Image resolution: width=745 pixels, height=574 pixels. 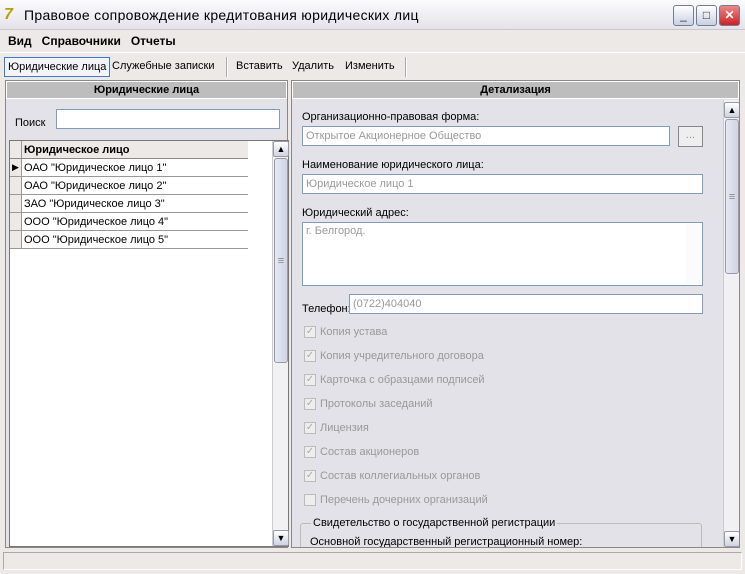 I want to click on phone-label: Телефон:, so click(x=326, y=309).